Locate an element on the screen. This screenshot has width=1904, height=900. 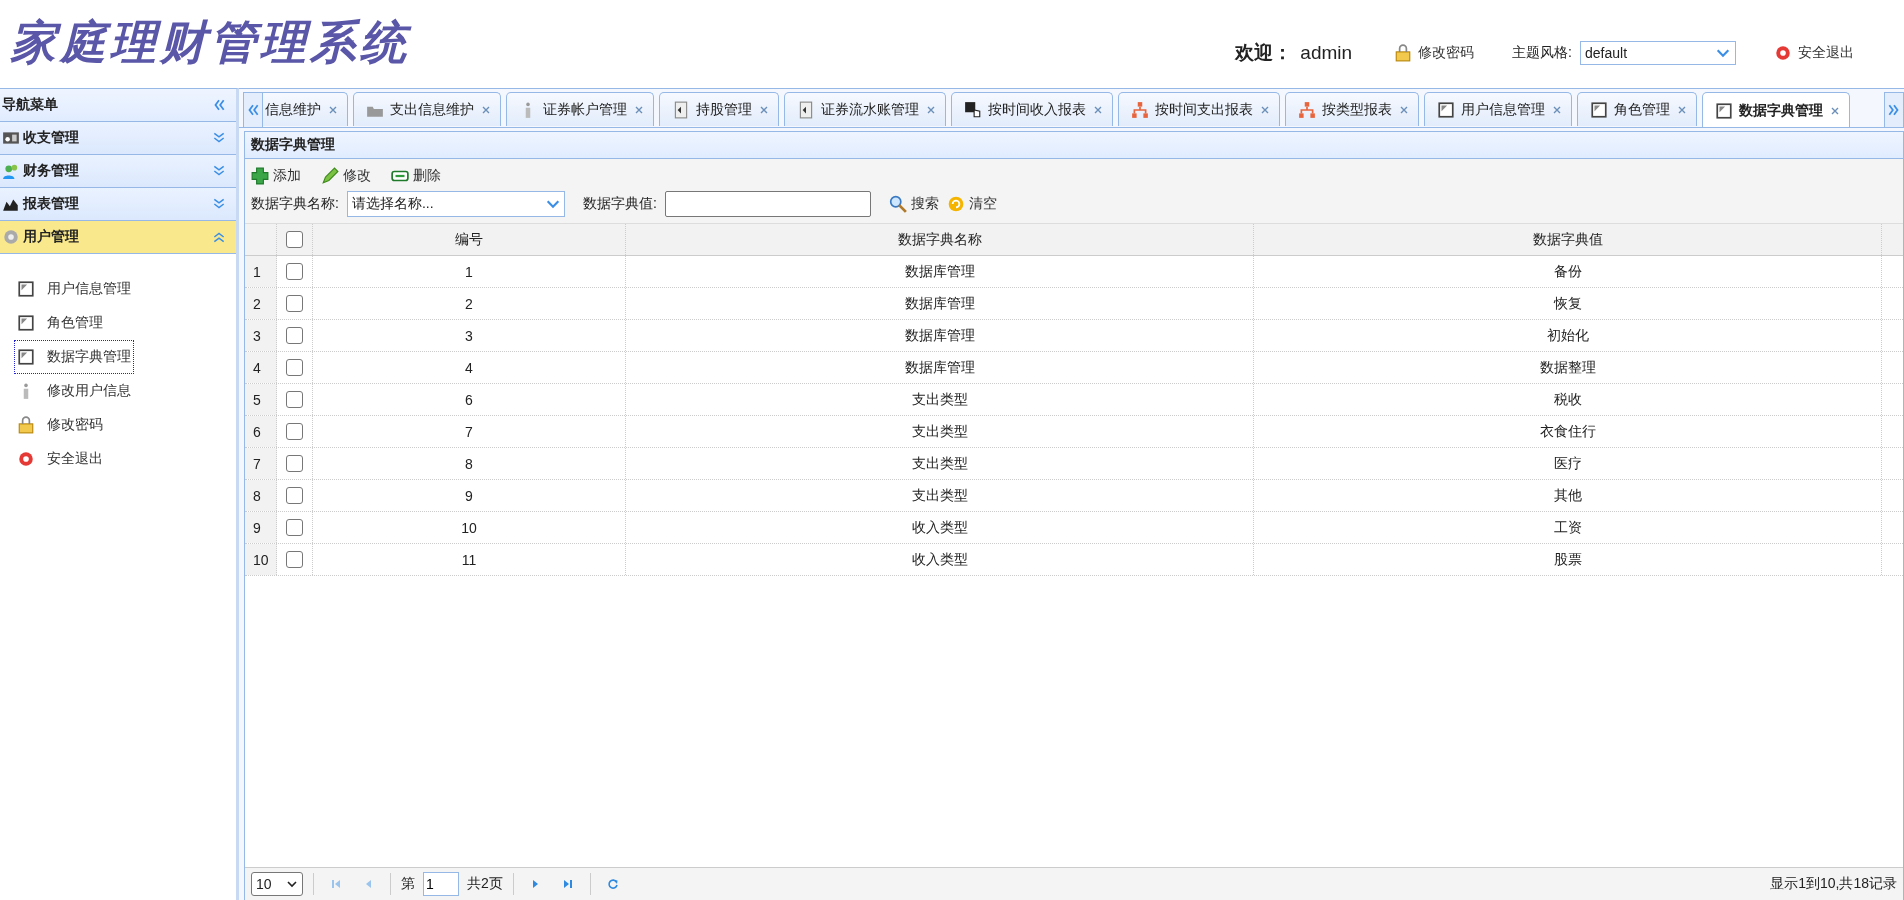
menu-item: 修改密码 is located at coordinates (60, 425).